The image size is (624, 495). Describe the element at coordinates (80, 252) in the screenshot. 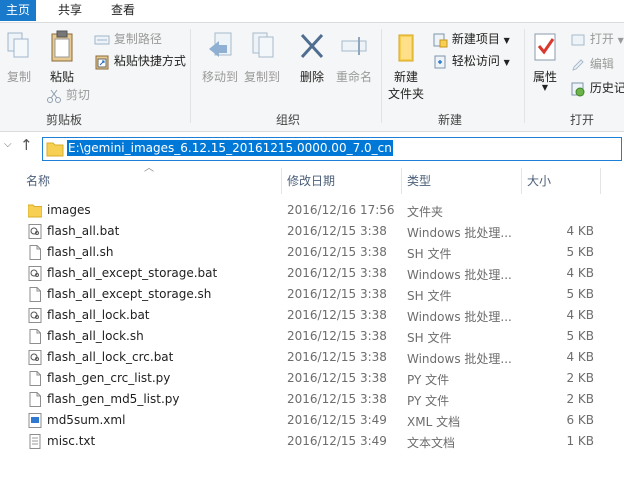

I see `file-name: flash_all.sh` at that location.